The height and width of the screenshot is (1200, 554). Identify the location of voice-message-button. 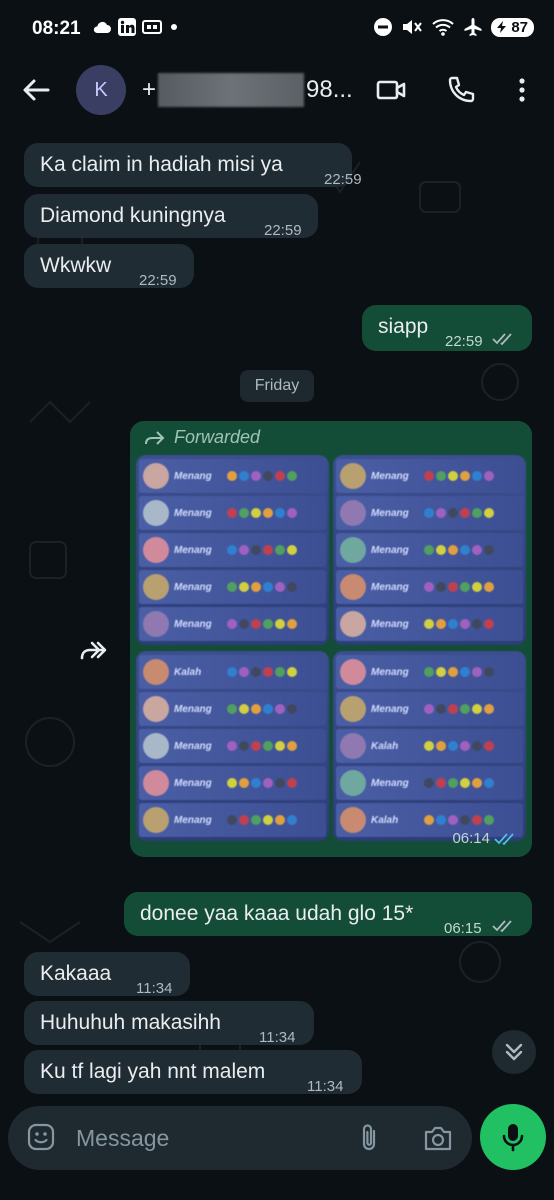
(513, 1137).